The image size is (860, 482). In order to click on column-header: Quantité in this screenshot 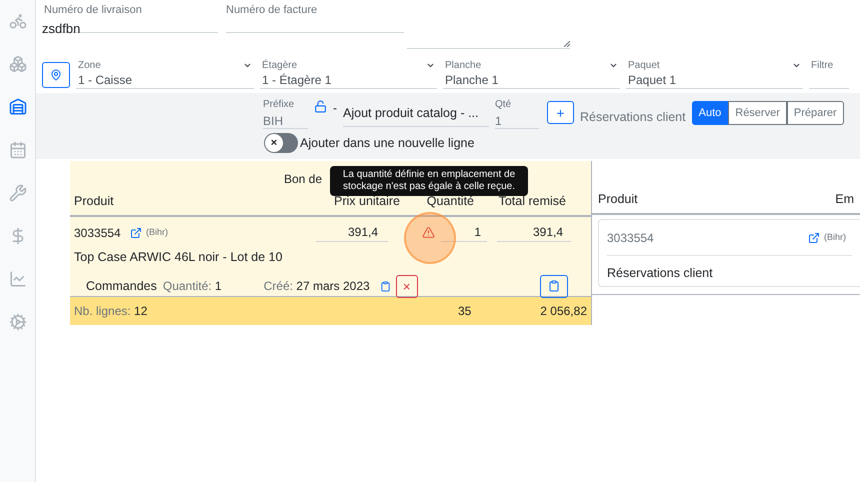, I will do `click(450, 201)`.